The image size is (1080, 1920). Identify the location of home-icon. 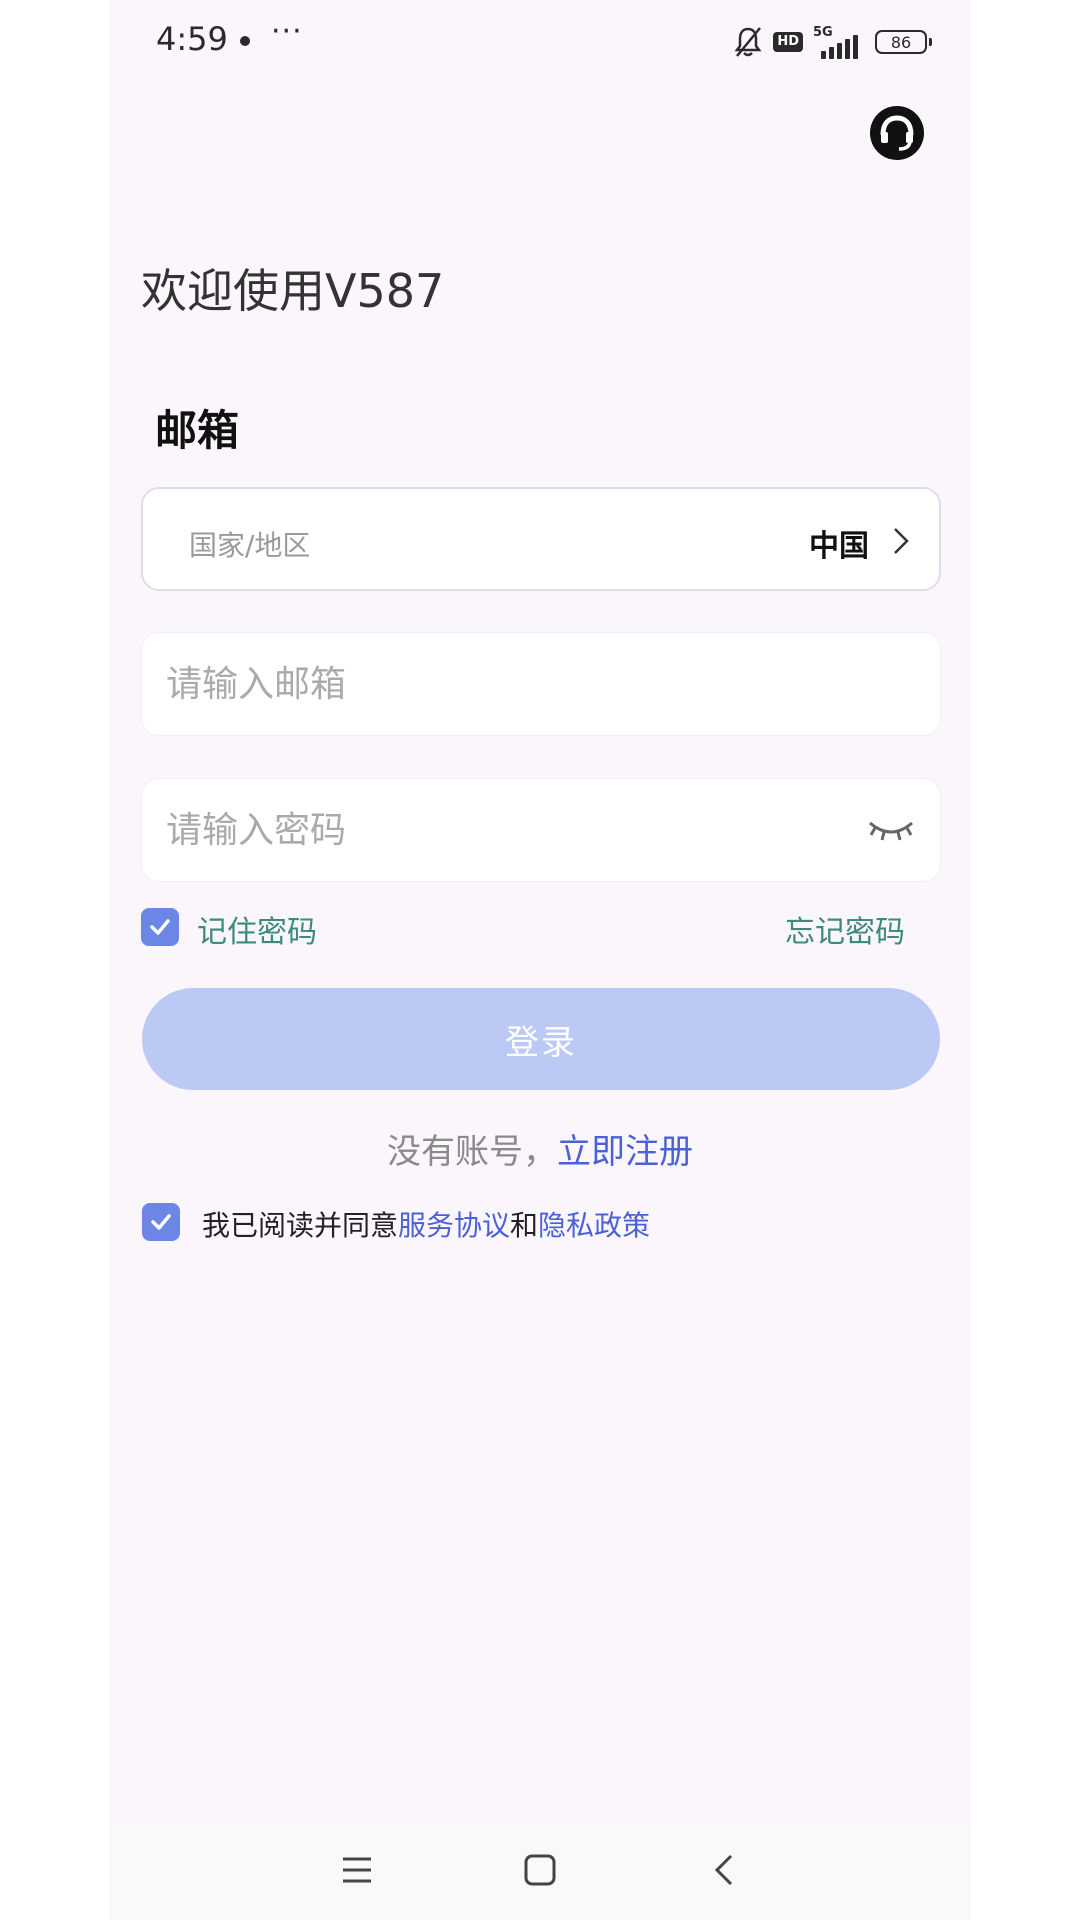
(540, 1870).